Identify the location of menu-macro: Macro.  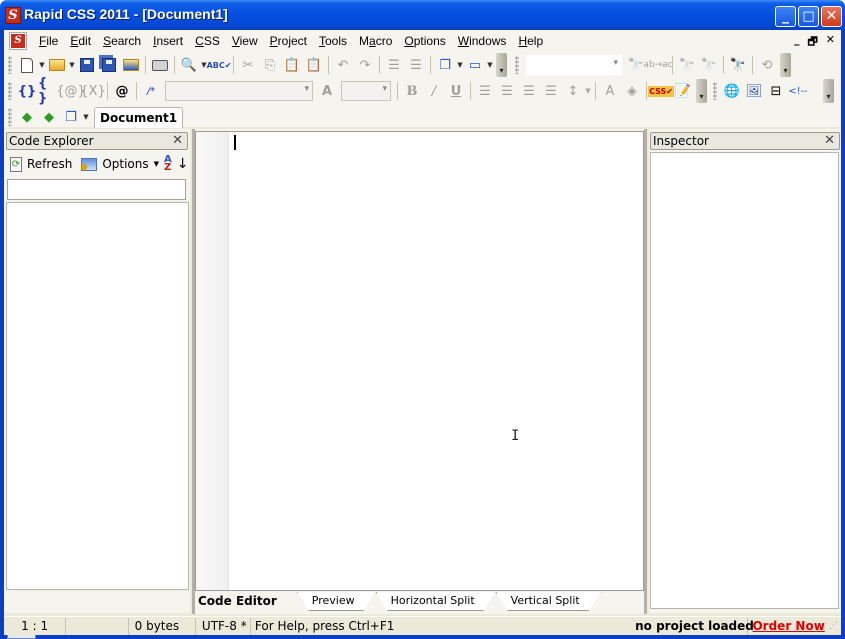
(375, 41).